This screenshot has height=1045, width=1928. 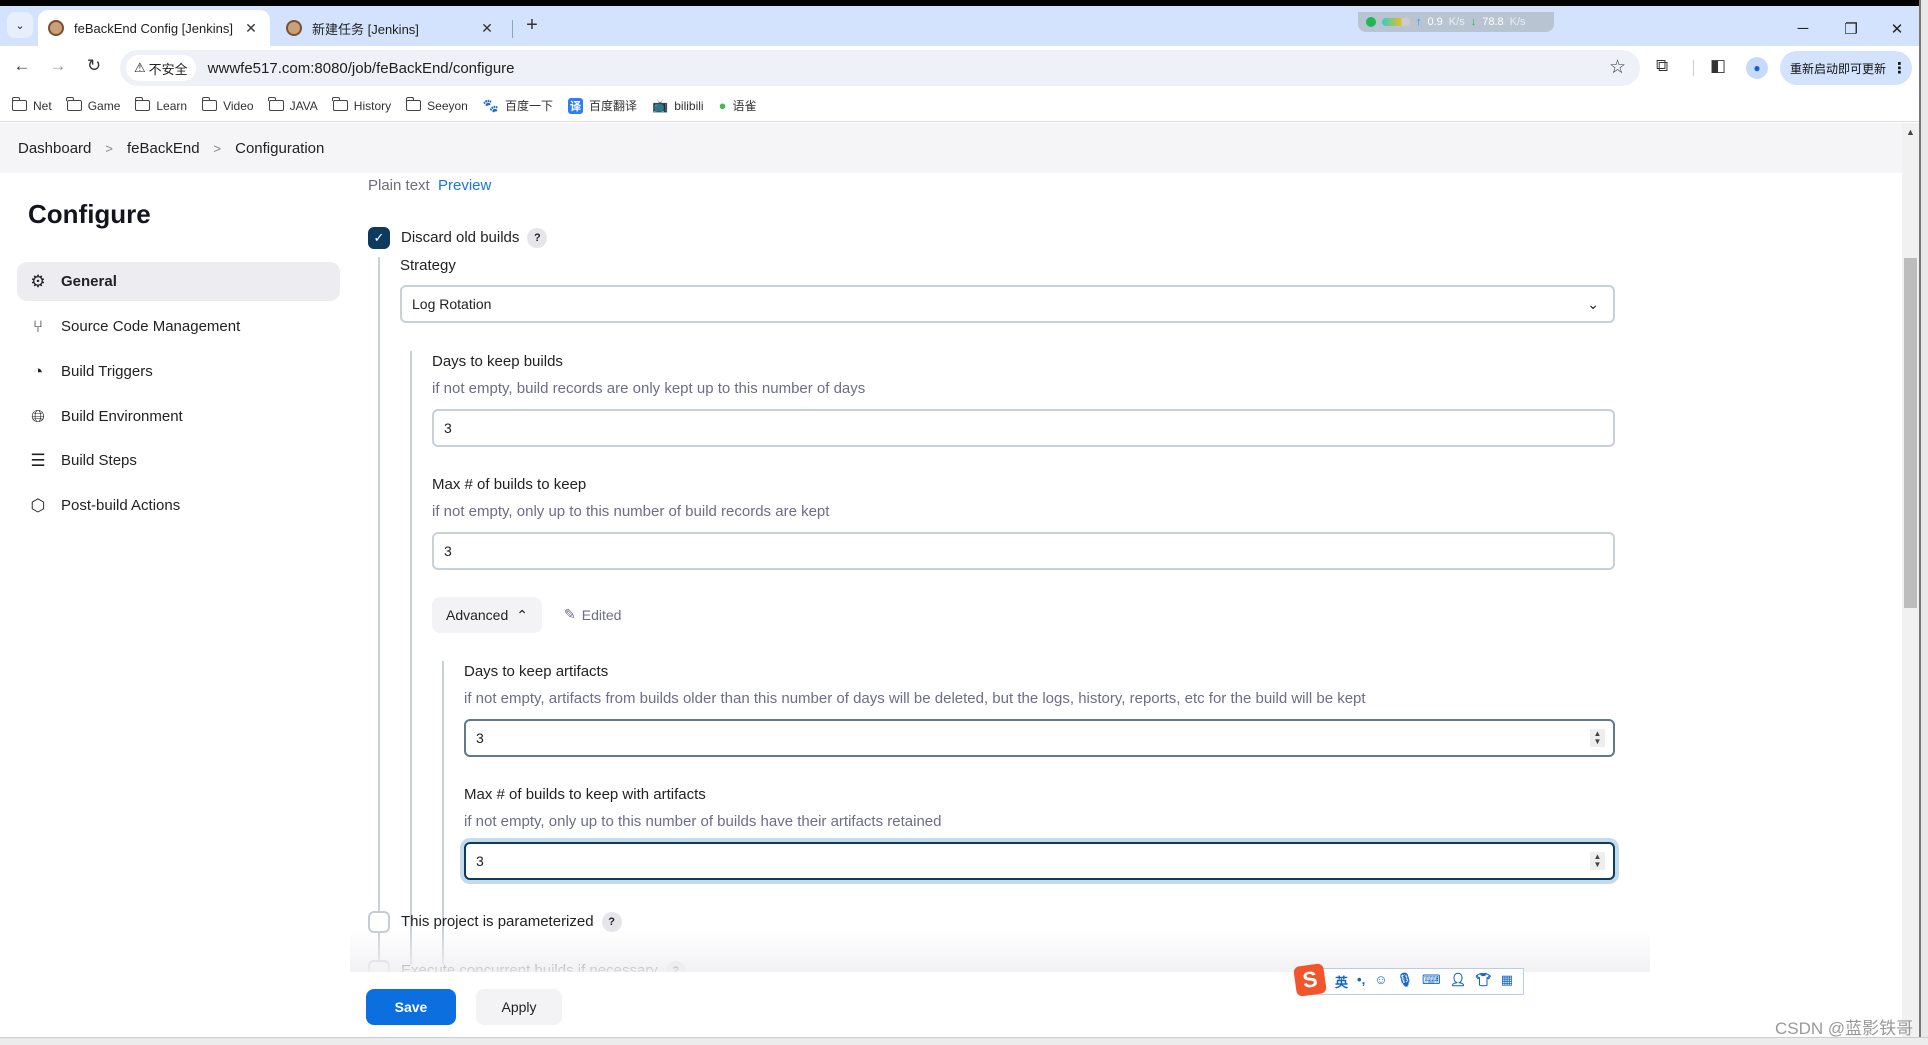 What do you see at coordinates (1023, 551) in the screenshot?
I see `max-builds-input: 3` at bounding box center [1023, 551].